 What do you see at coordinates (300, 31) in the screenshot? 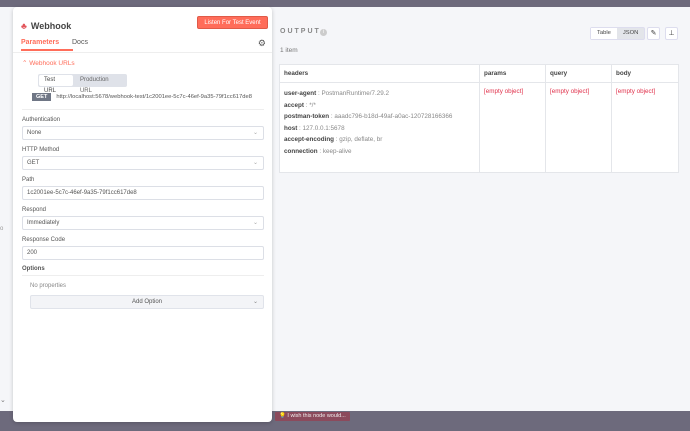
I see `output-title: OUTPUT` at bounding box center [300, 31].